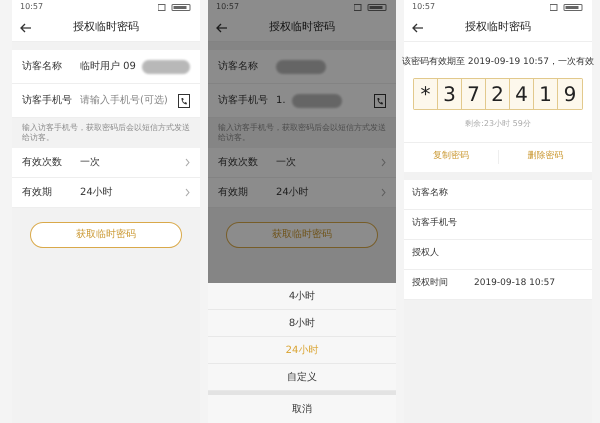 Image resolution: width=600 pixels, height=423 pixels. I want to click on action-link: 删除密码, so click(545, 157).